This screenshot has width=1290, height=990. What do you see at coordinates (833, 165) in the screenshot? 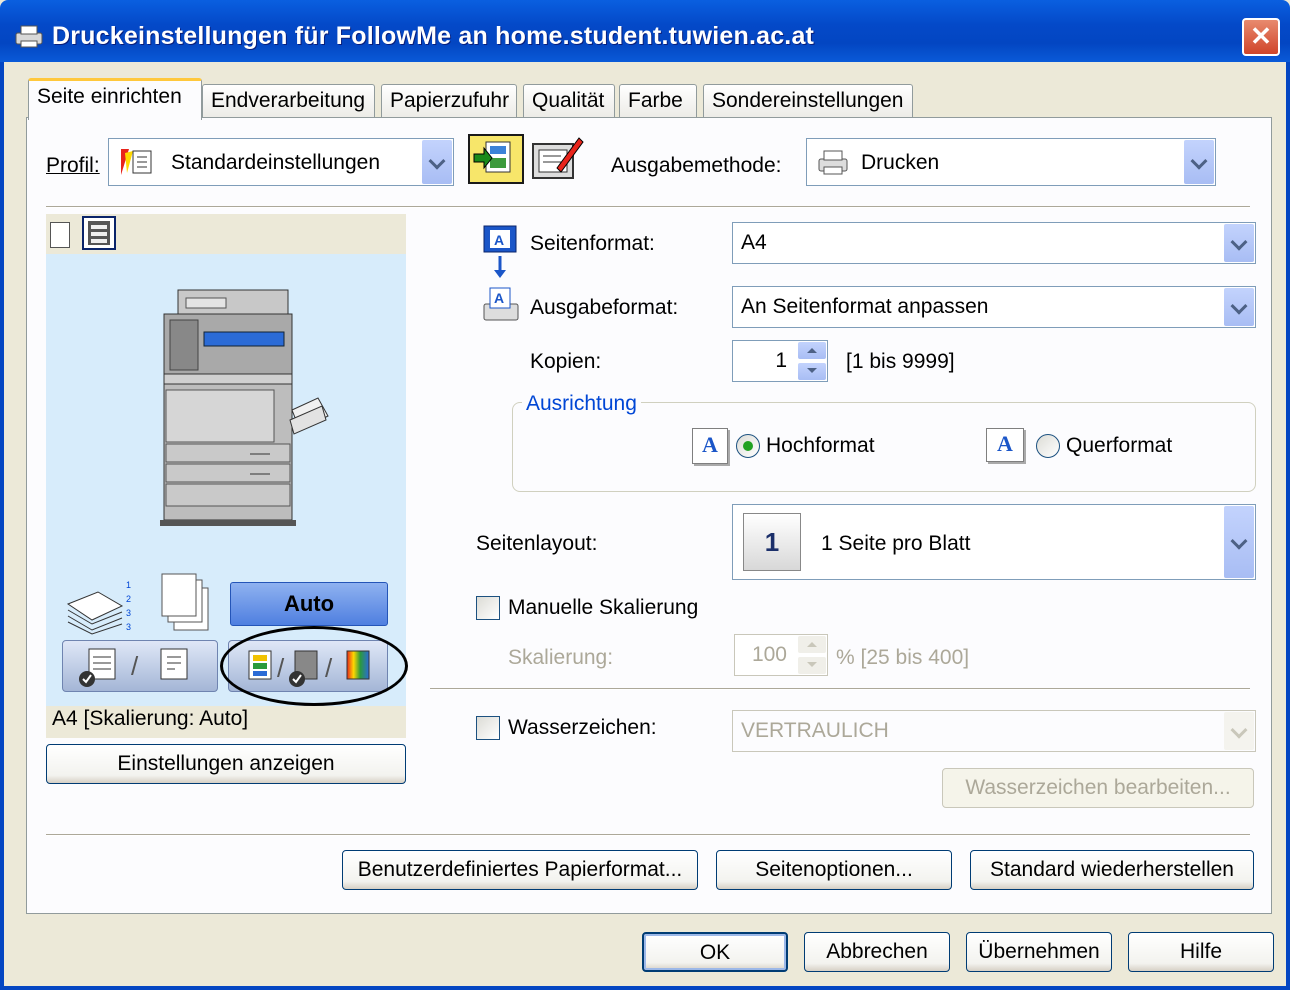
I see `print-icon` at bounding box center [833, 165].